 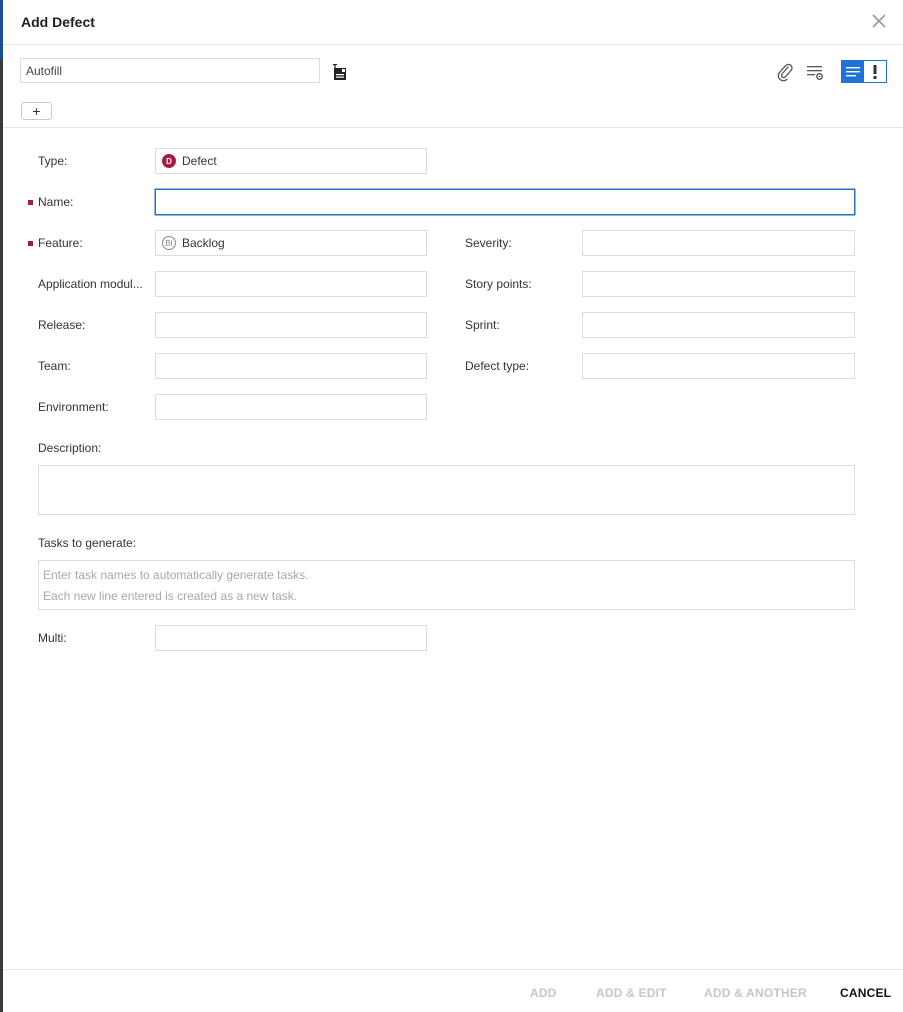 I want to click on dialog-header: Add Defect, so click(x=453, y=22).